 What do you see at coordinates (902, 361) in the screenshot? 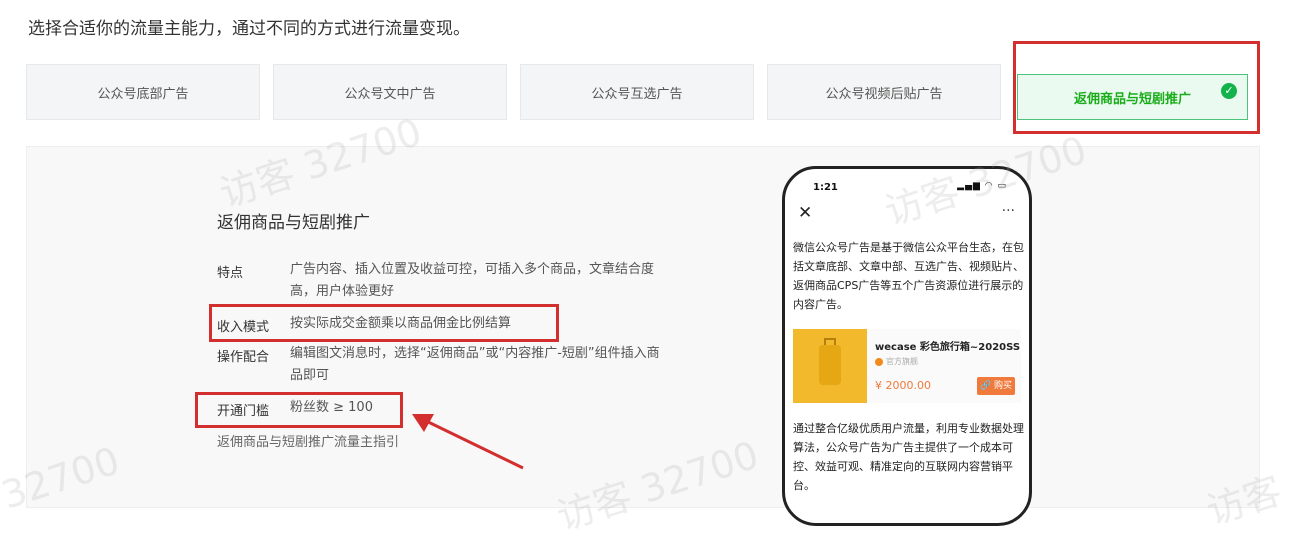
I see `shop-name: 官方旗舰` at bounding box center [902, 361].